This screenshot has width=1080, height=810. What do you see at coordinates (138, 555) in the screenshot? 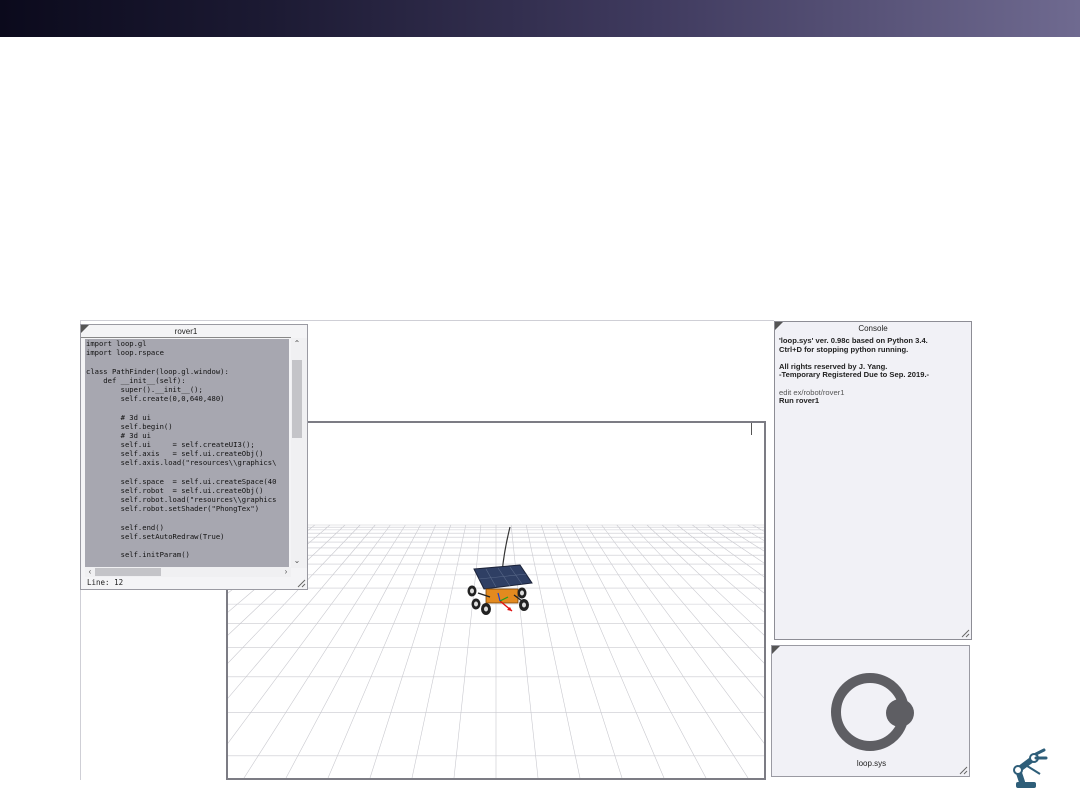
I see `code-line: self.initParam()` at bounding box center [138, 555].